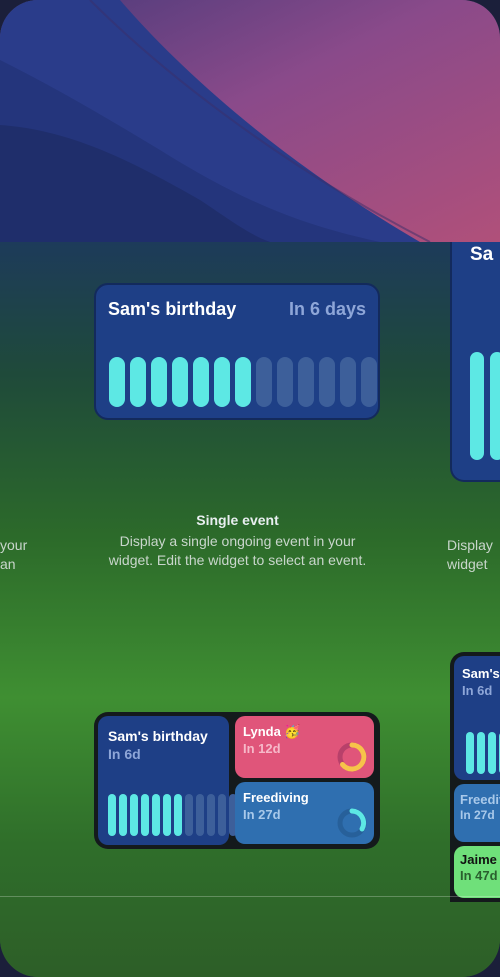  What do you see at coordinates (14, 545) in the screenshot?
I see `previous-description-line: your` at bounding box center [14, 545].